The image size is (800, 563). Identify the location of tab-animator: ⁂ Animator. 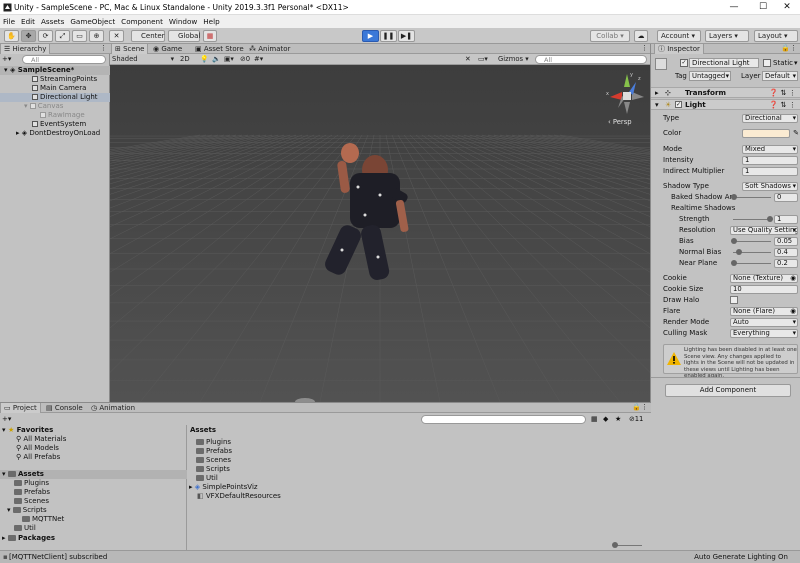
(269, 49).